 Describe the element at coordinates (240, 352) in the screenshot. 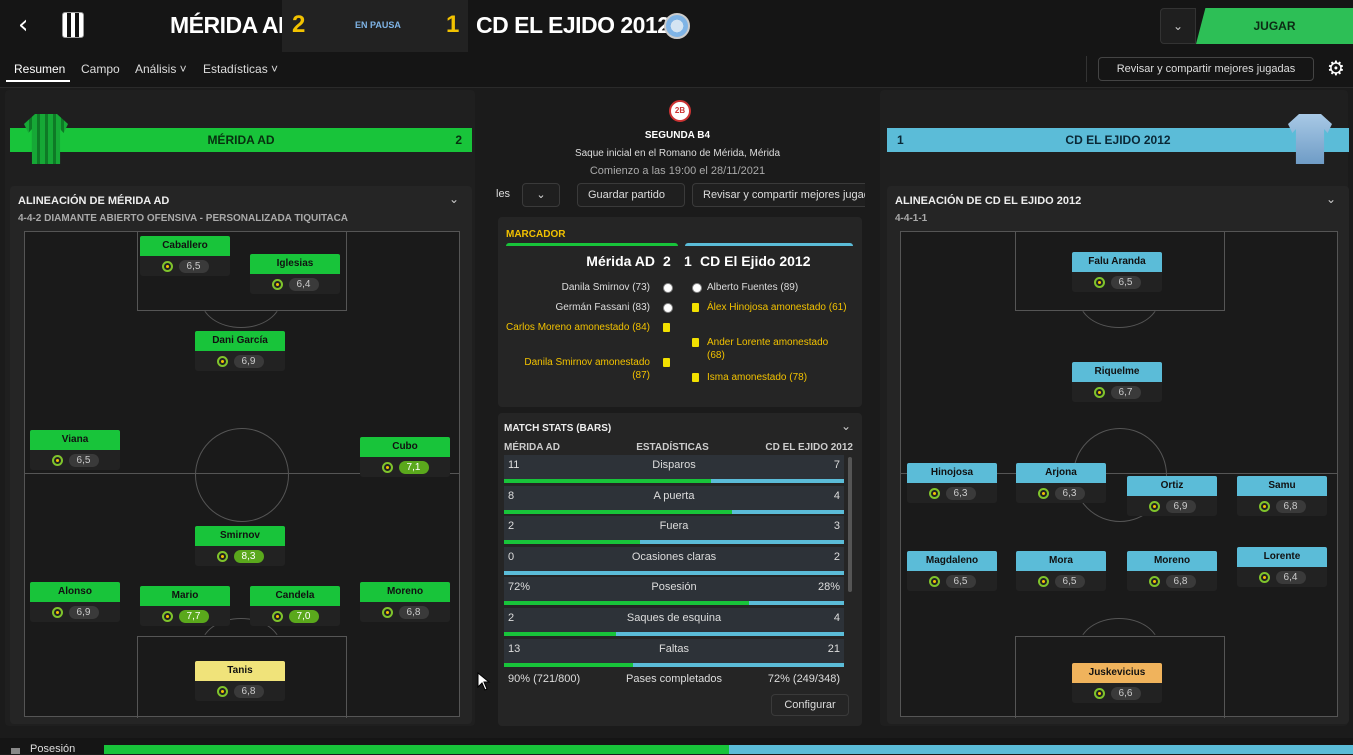

I see `home-player-card: Dani García6,9` at that location.